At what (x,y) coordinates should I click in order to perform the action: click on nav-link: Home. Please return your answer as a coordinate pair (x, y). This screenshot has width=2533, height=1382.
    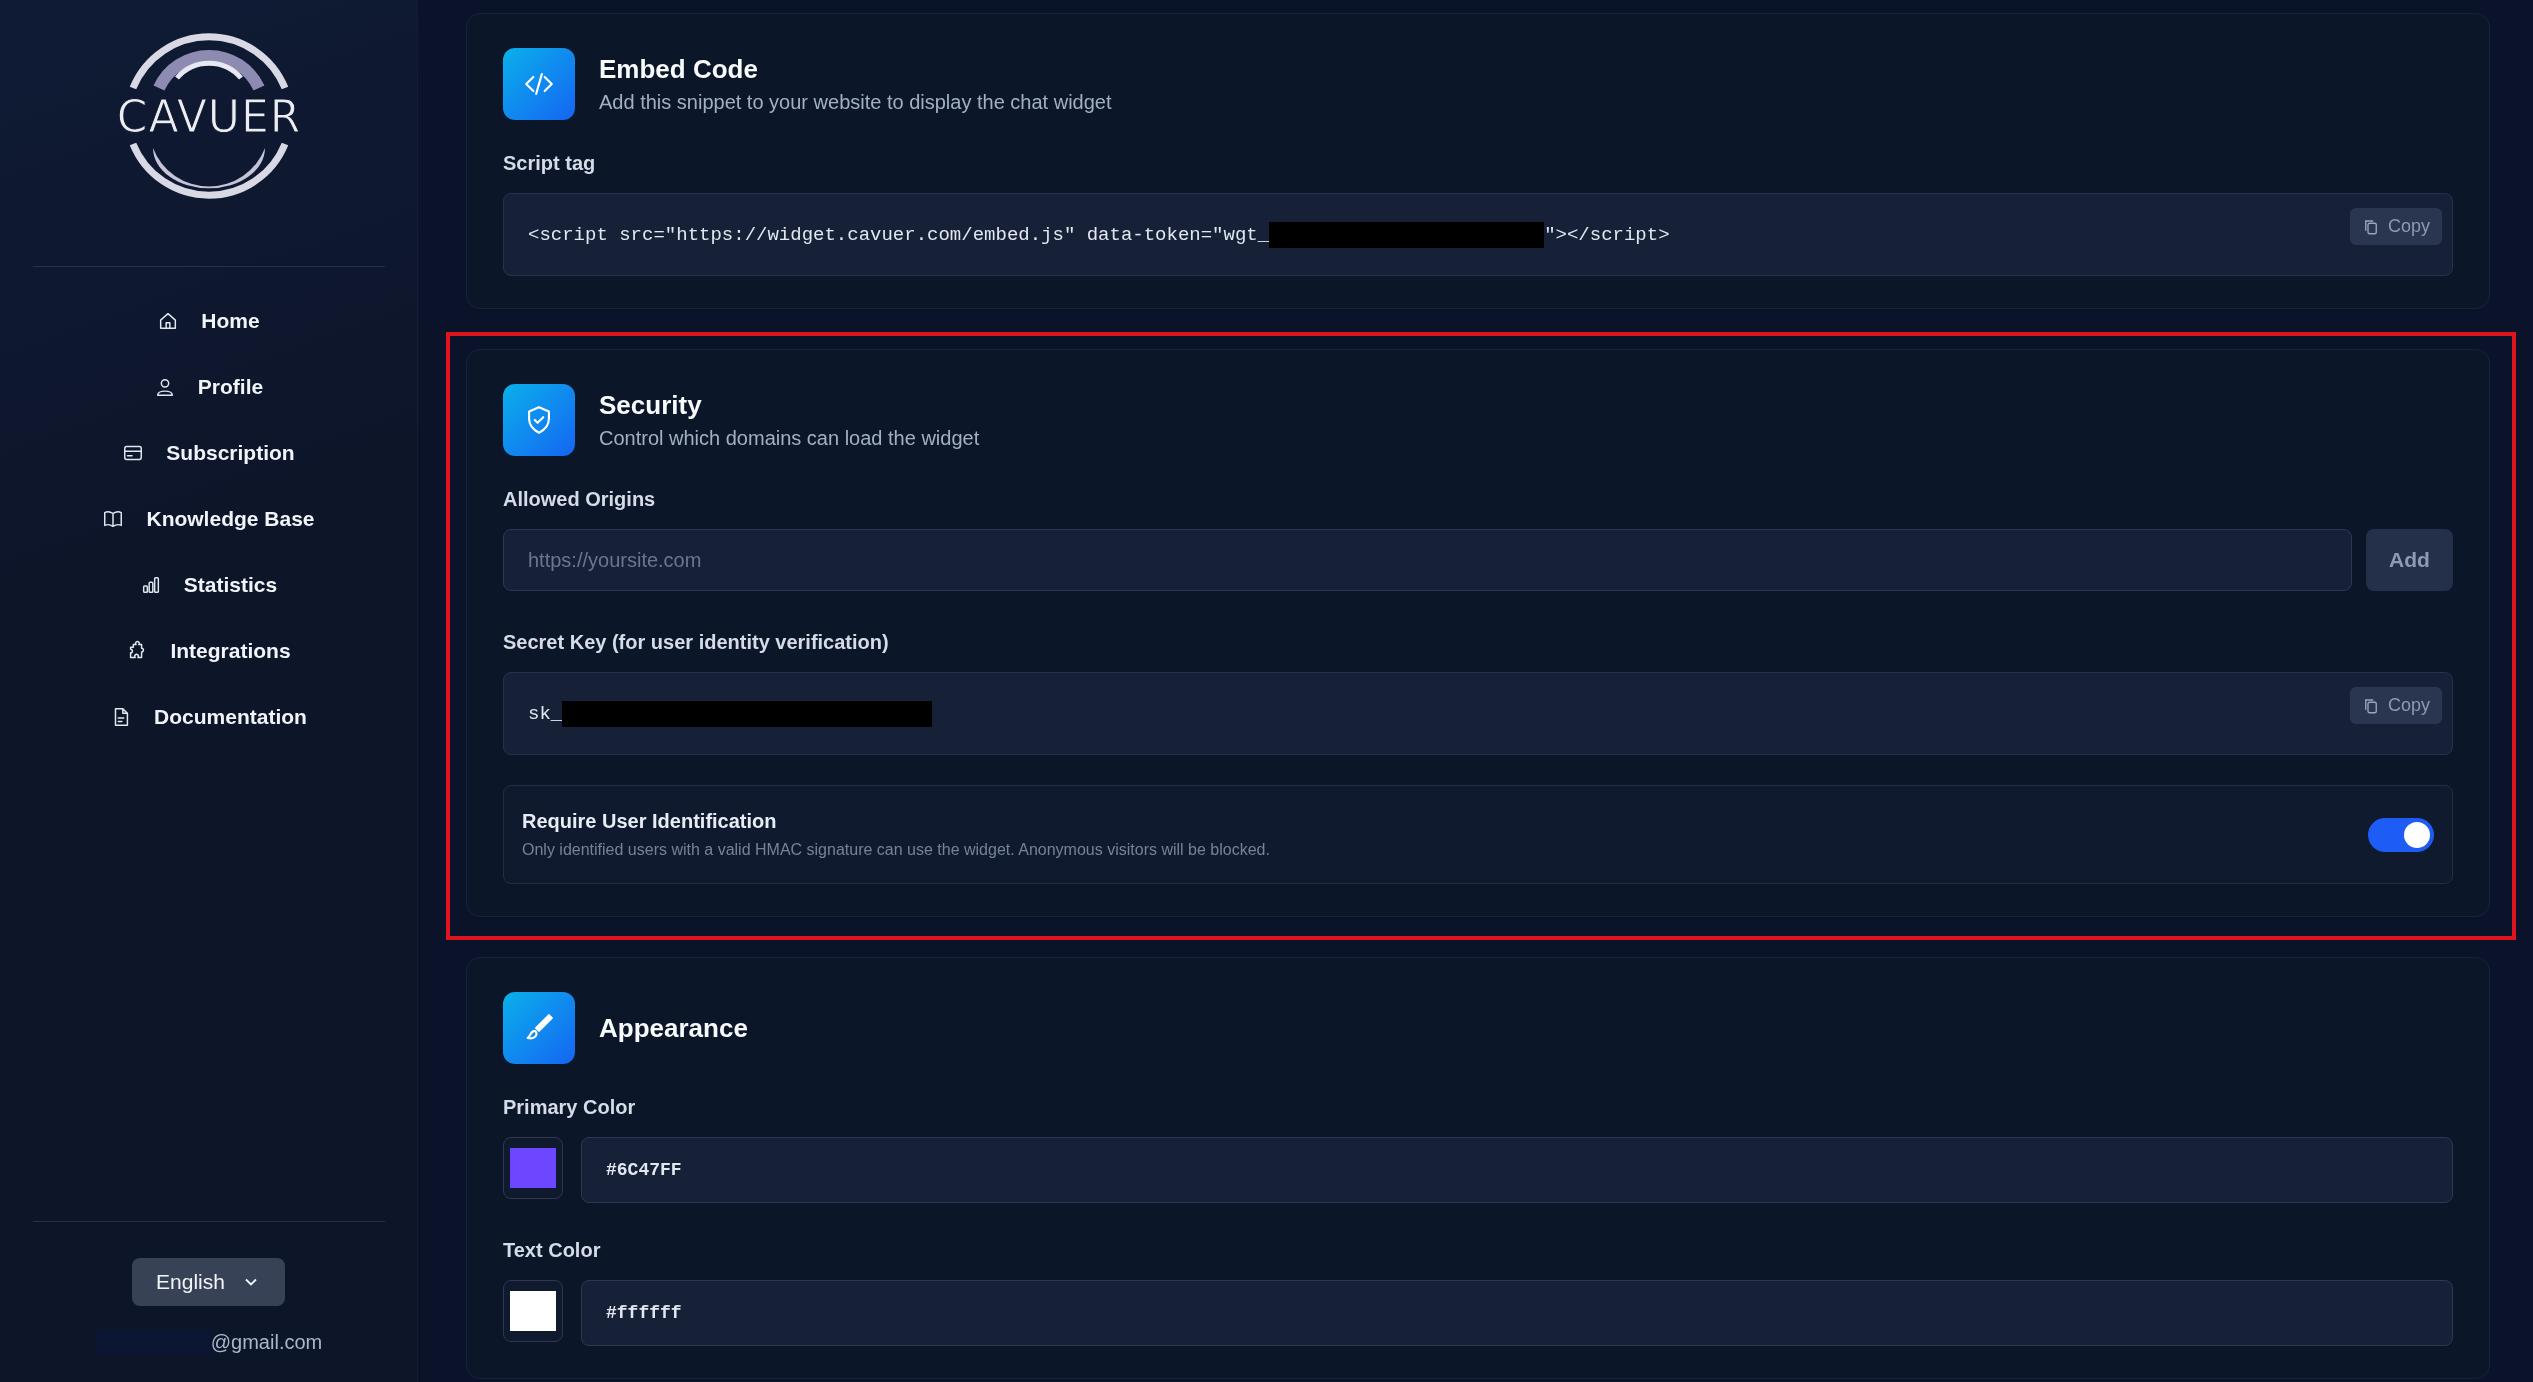
    Looking at the image, I should click on (208, 321).